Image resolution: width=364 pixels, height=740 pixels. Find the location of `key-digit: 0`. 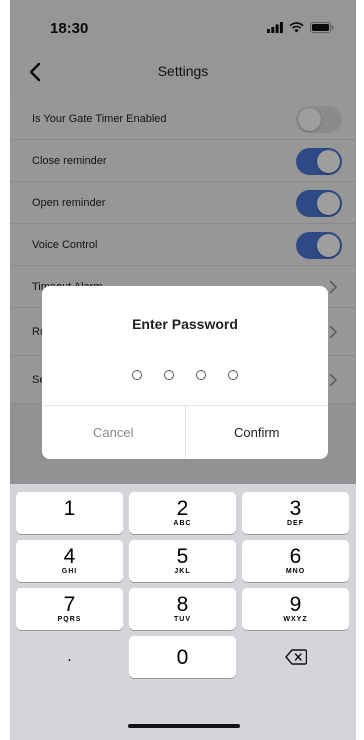

key-digit: 0 is located at coordinates (182, 657).